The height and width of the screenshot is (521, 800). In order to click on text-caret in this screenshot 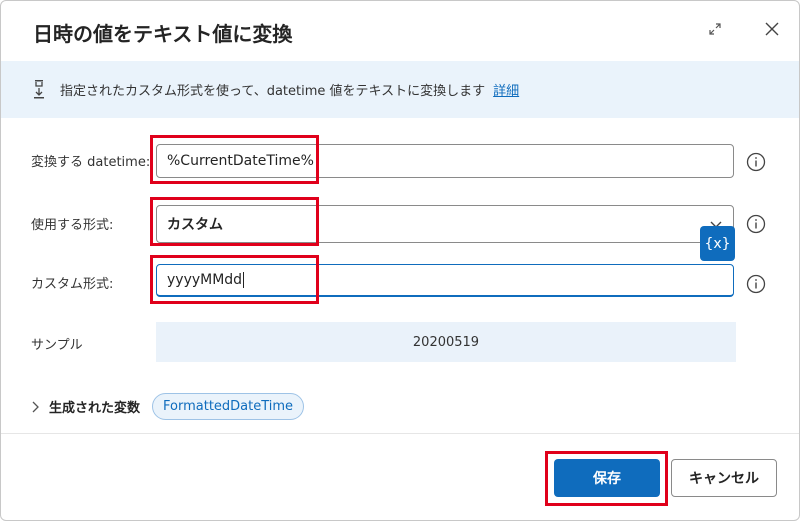, I will do `click(244, 280)`.